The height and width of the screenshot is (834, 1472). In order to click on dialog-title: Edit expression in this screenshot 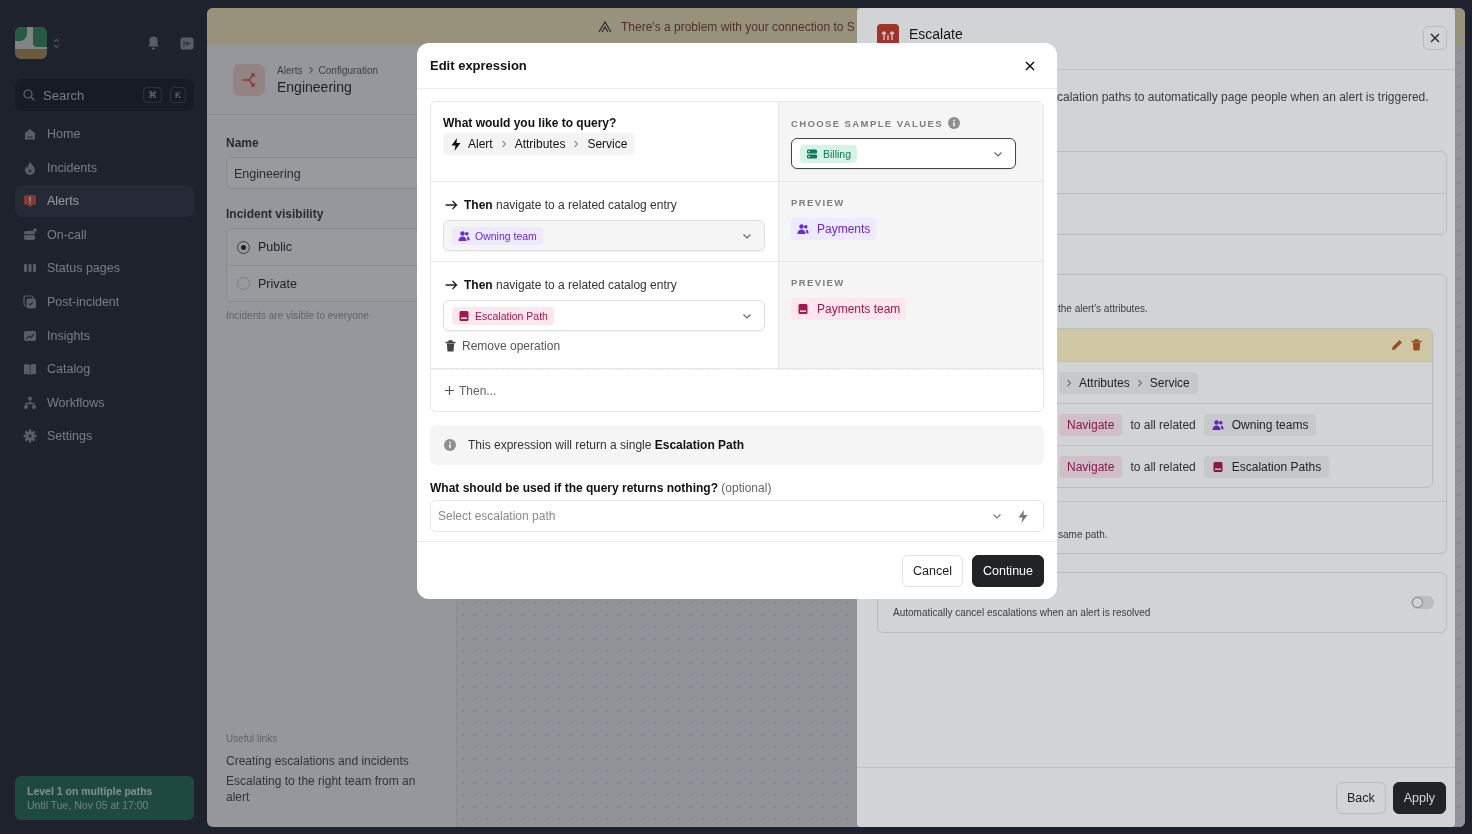, I will do `click(478, 65)`.